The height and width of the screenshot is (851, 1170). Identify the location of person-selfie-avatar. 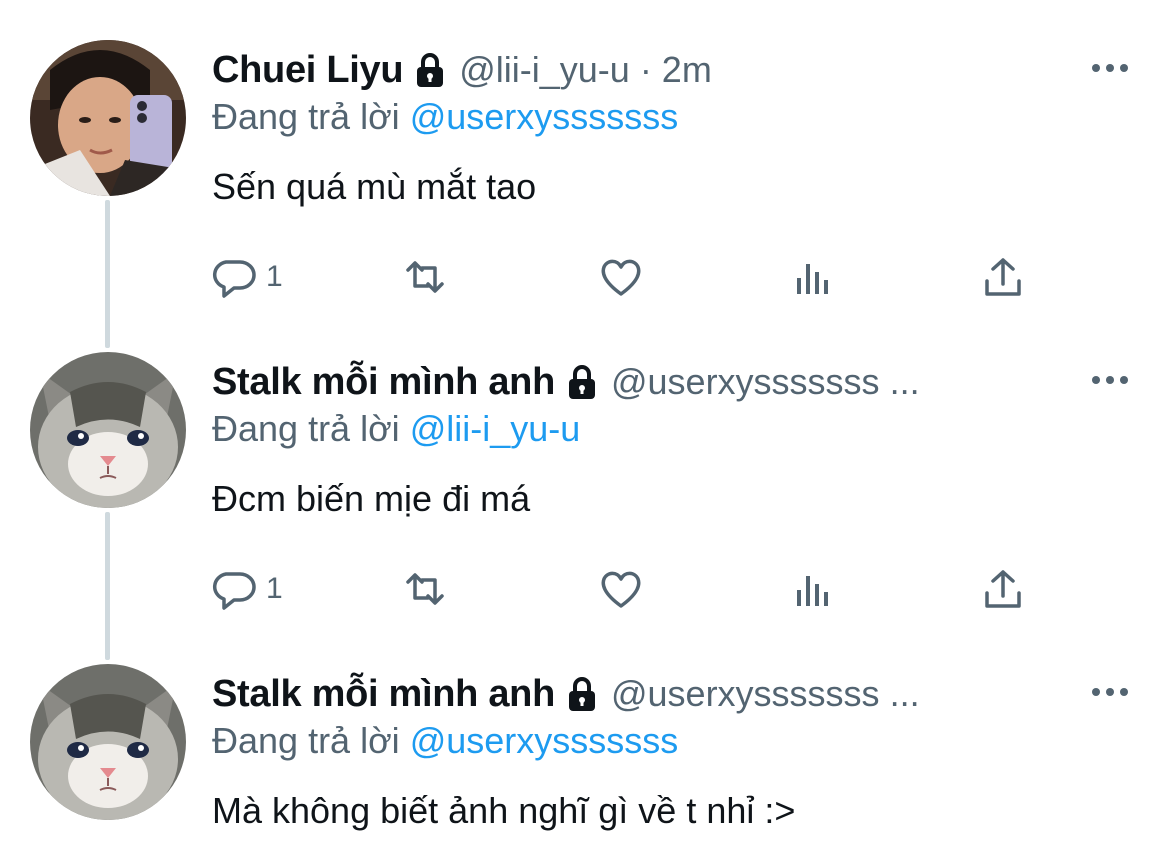
(108, 118).